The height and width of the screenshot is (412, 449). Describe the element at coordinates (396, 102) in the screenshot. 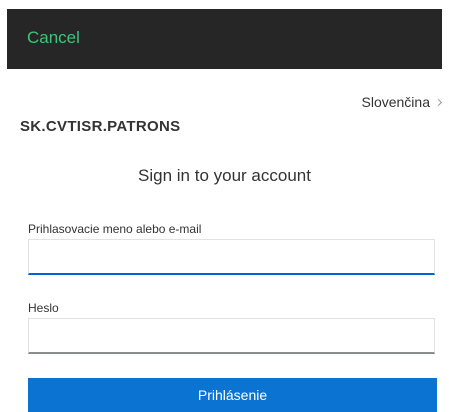

I see `language-label: Slovenčina` at that location.